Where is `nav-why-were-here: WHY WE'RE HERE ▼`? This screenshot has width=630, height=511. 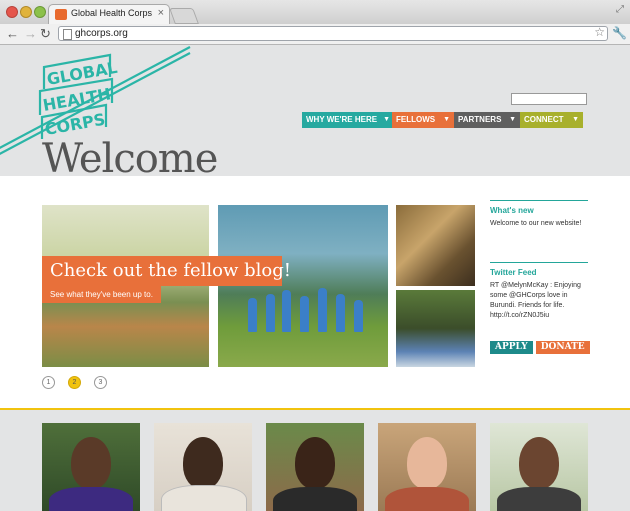 nav-why-were-here: WHY WE'RE HERE ▼ is located at coordinates (347, 120).